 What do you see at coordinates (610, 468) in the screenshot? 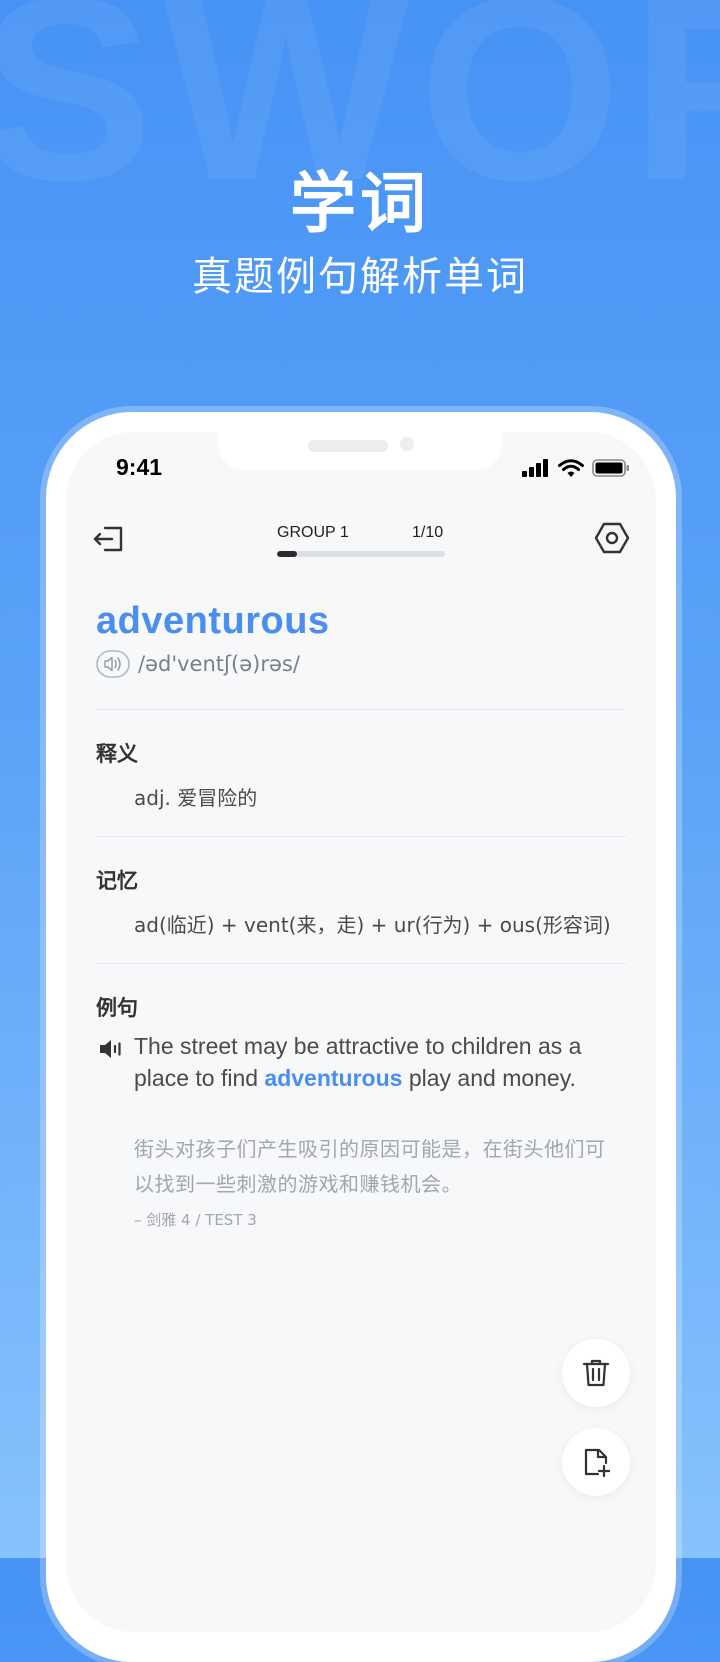
I see `battery-icon` at bounding box center [610, 468].